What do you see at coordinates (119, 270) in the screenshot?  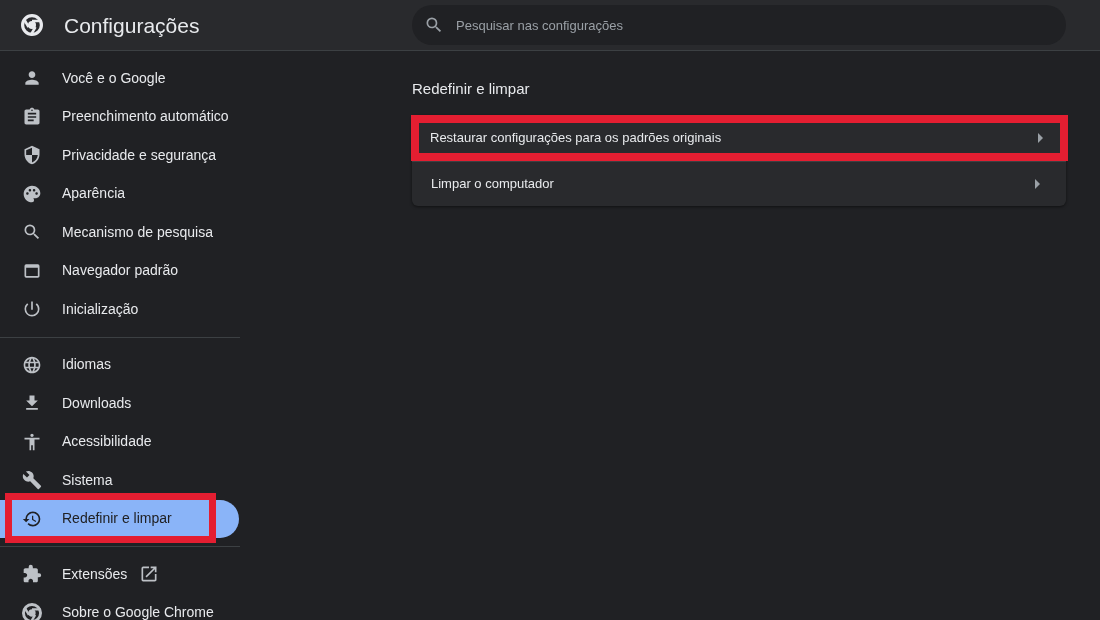 I see `sidebar-item: Navegador padrão` at bounding box center [119, 270].